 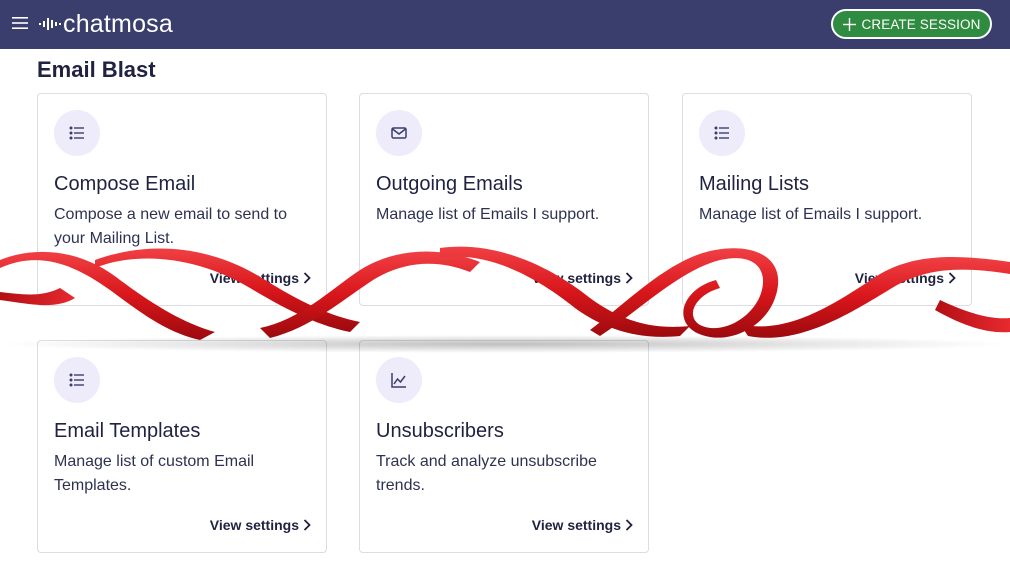 I want to click on card-title: Compose Email, so click(x=125, y=184).